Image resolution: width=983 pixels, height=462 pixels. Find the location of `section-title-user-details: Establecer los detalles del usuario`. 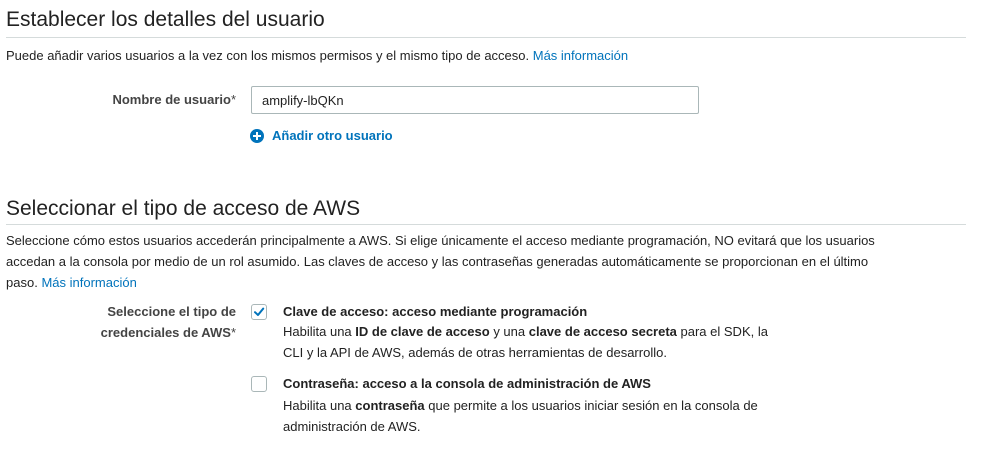

section-title-user-details: Establecer los detalles del usuario is located at coordinates (165, 19).